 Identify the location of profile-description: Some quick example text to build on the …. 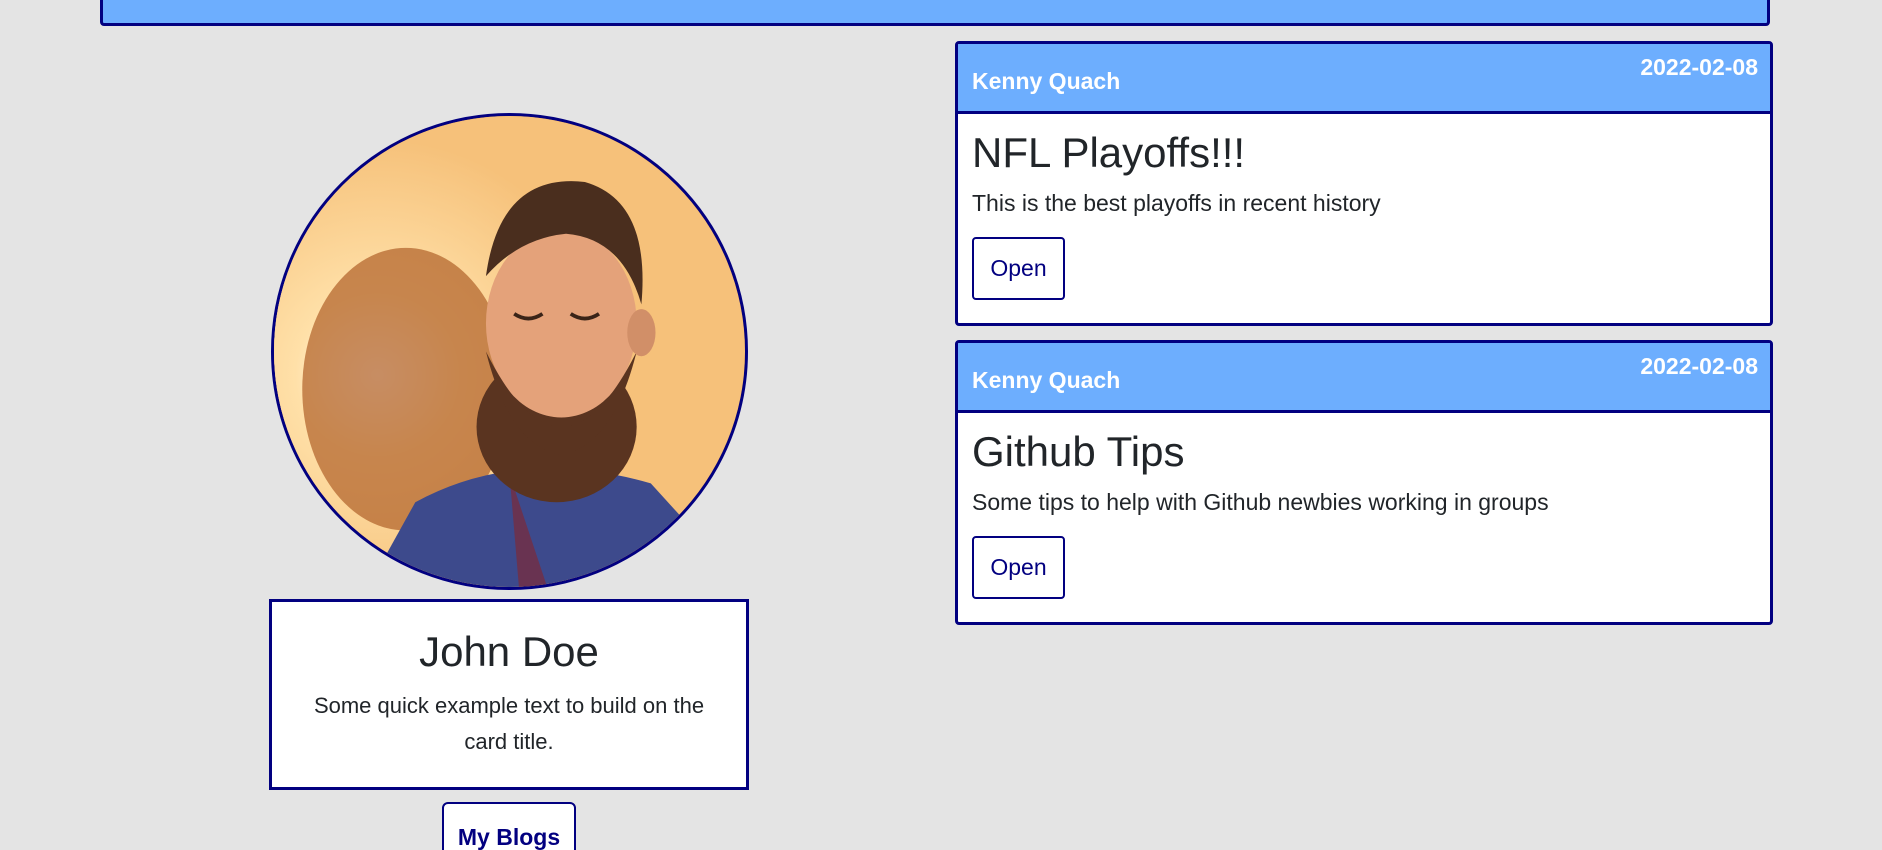
(509, 724).